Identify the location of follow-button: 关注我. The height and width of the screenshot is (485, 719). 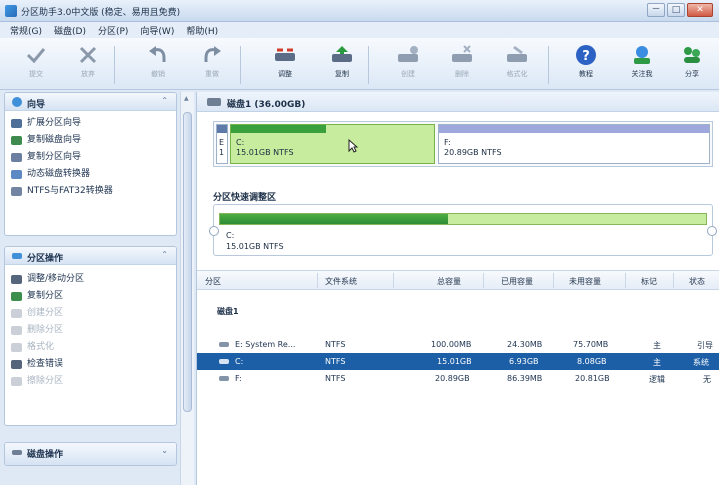
(642, 65).